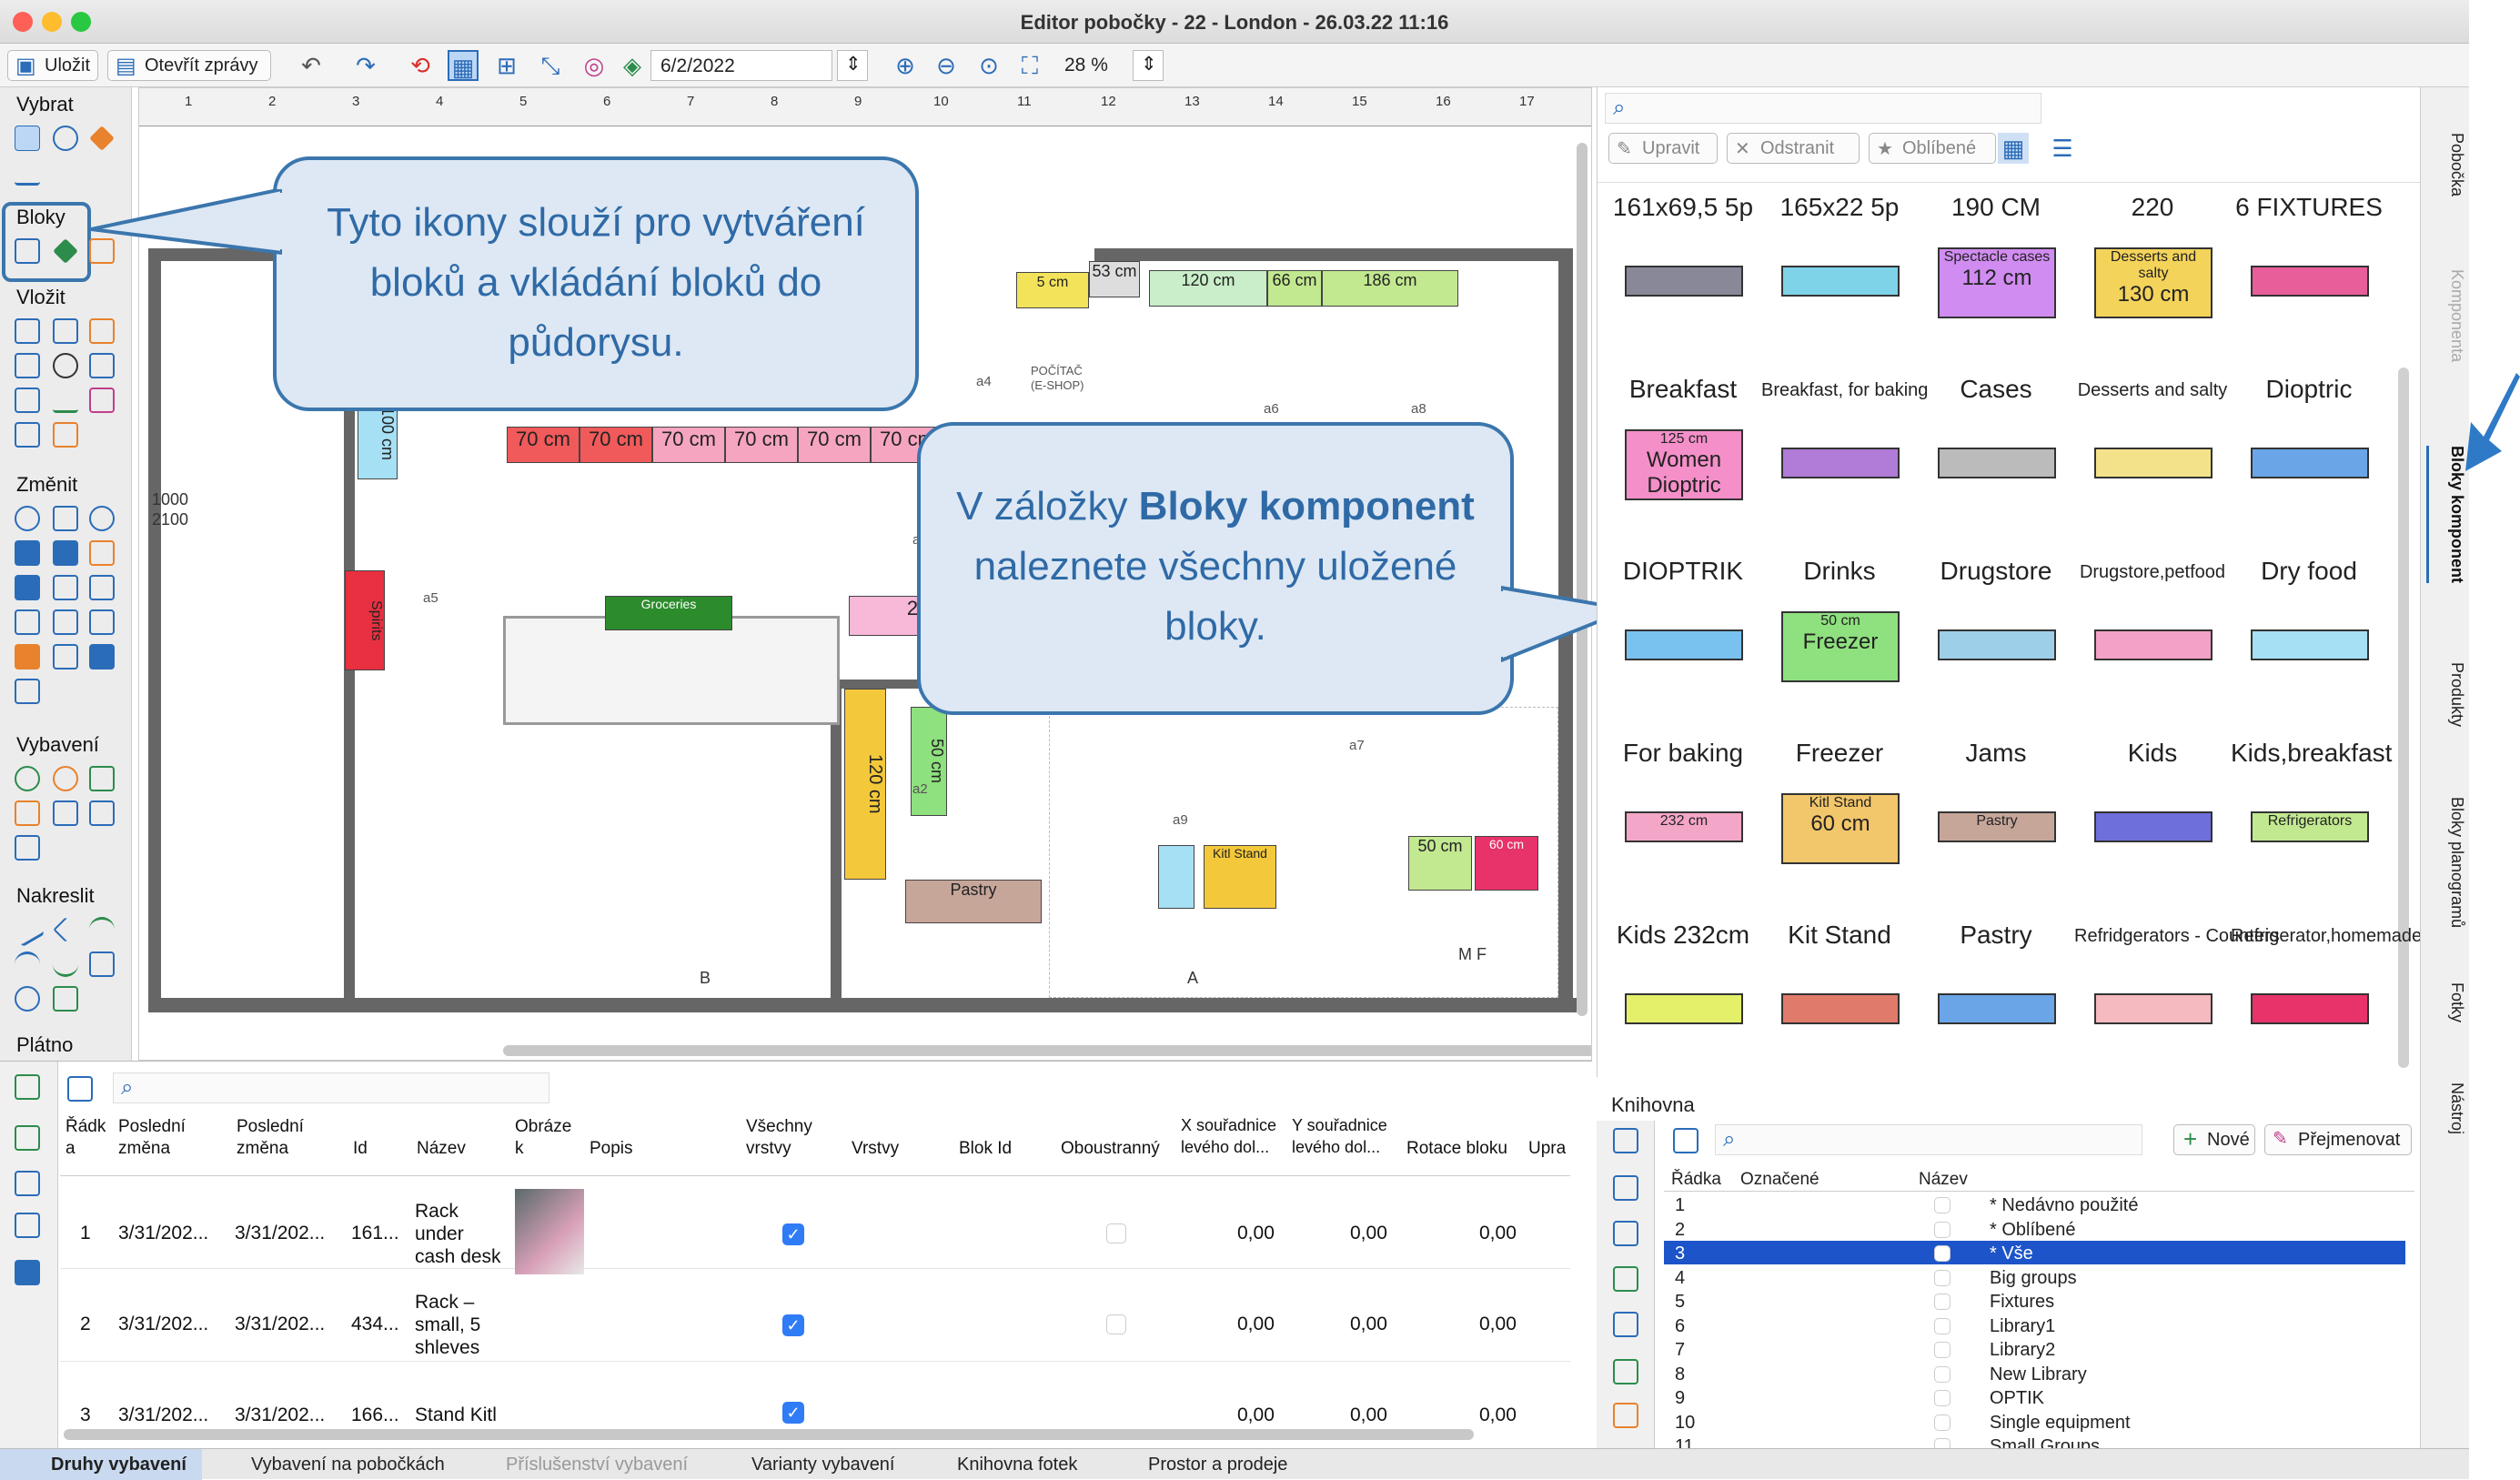  Describe the element at coordinates (87, 1138) in the screenshot. I see `col-row: Řádk a` at that location.